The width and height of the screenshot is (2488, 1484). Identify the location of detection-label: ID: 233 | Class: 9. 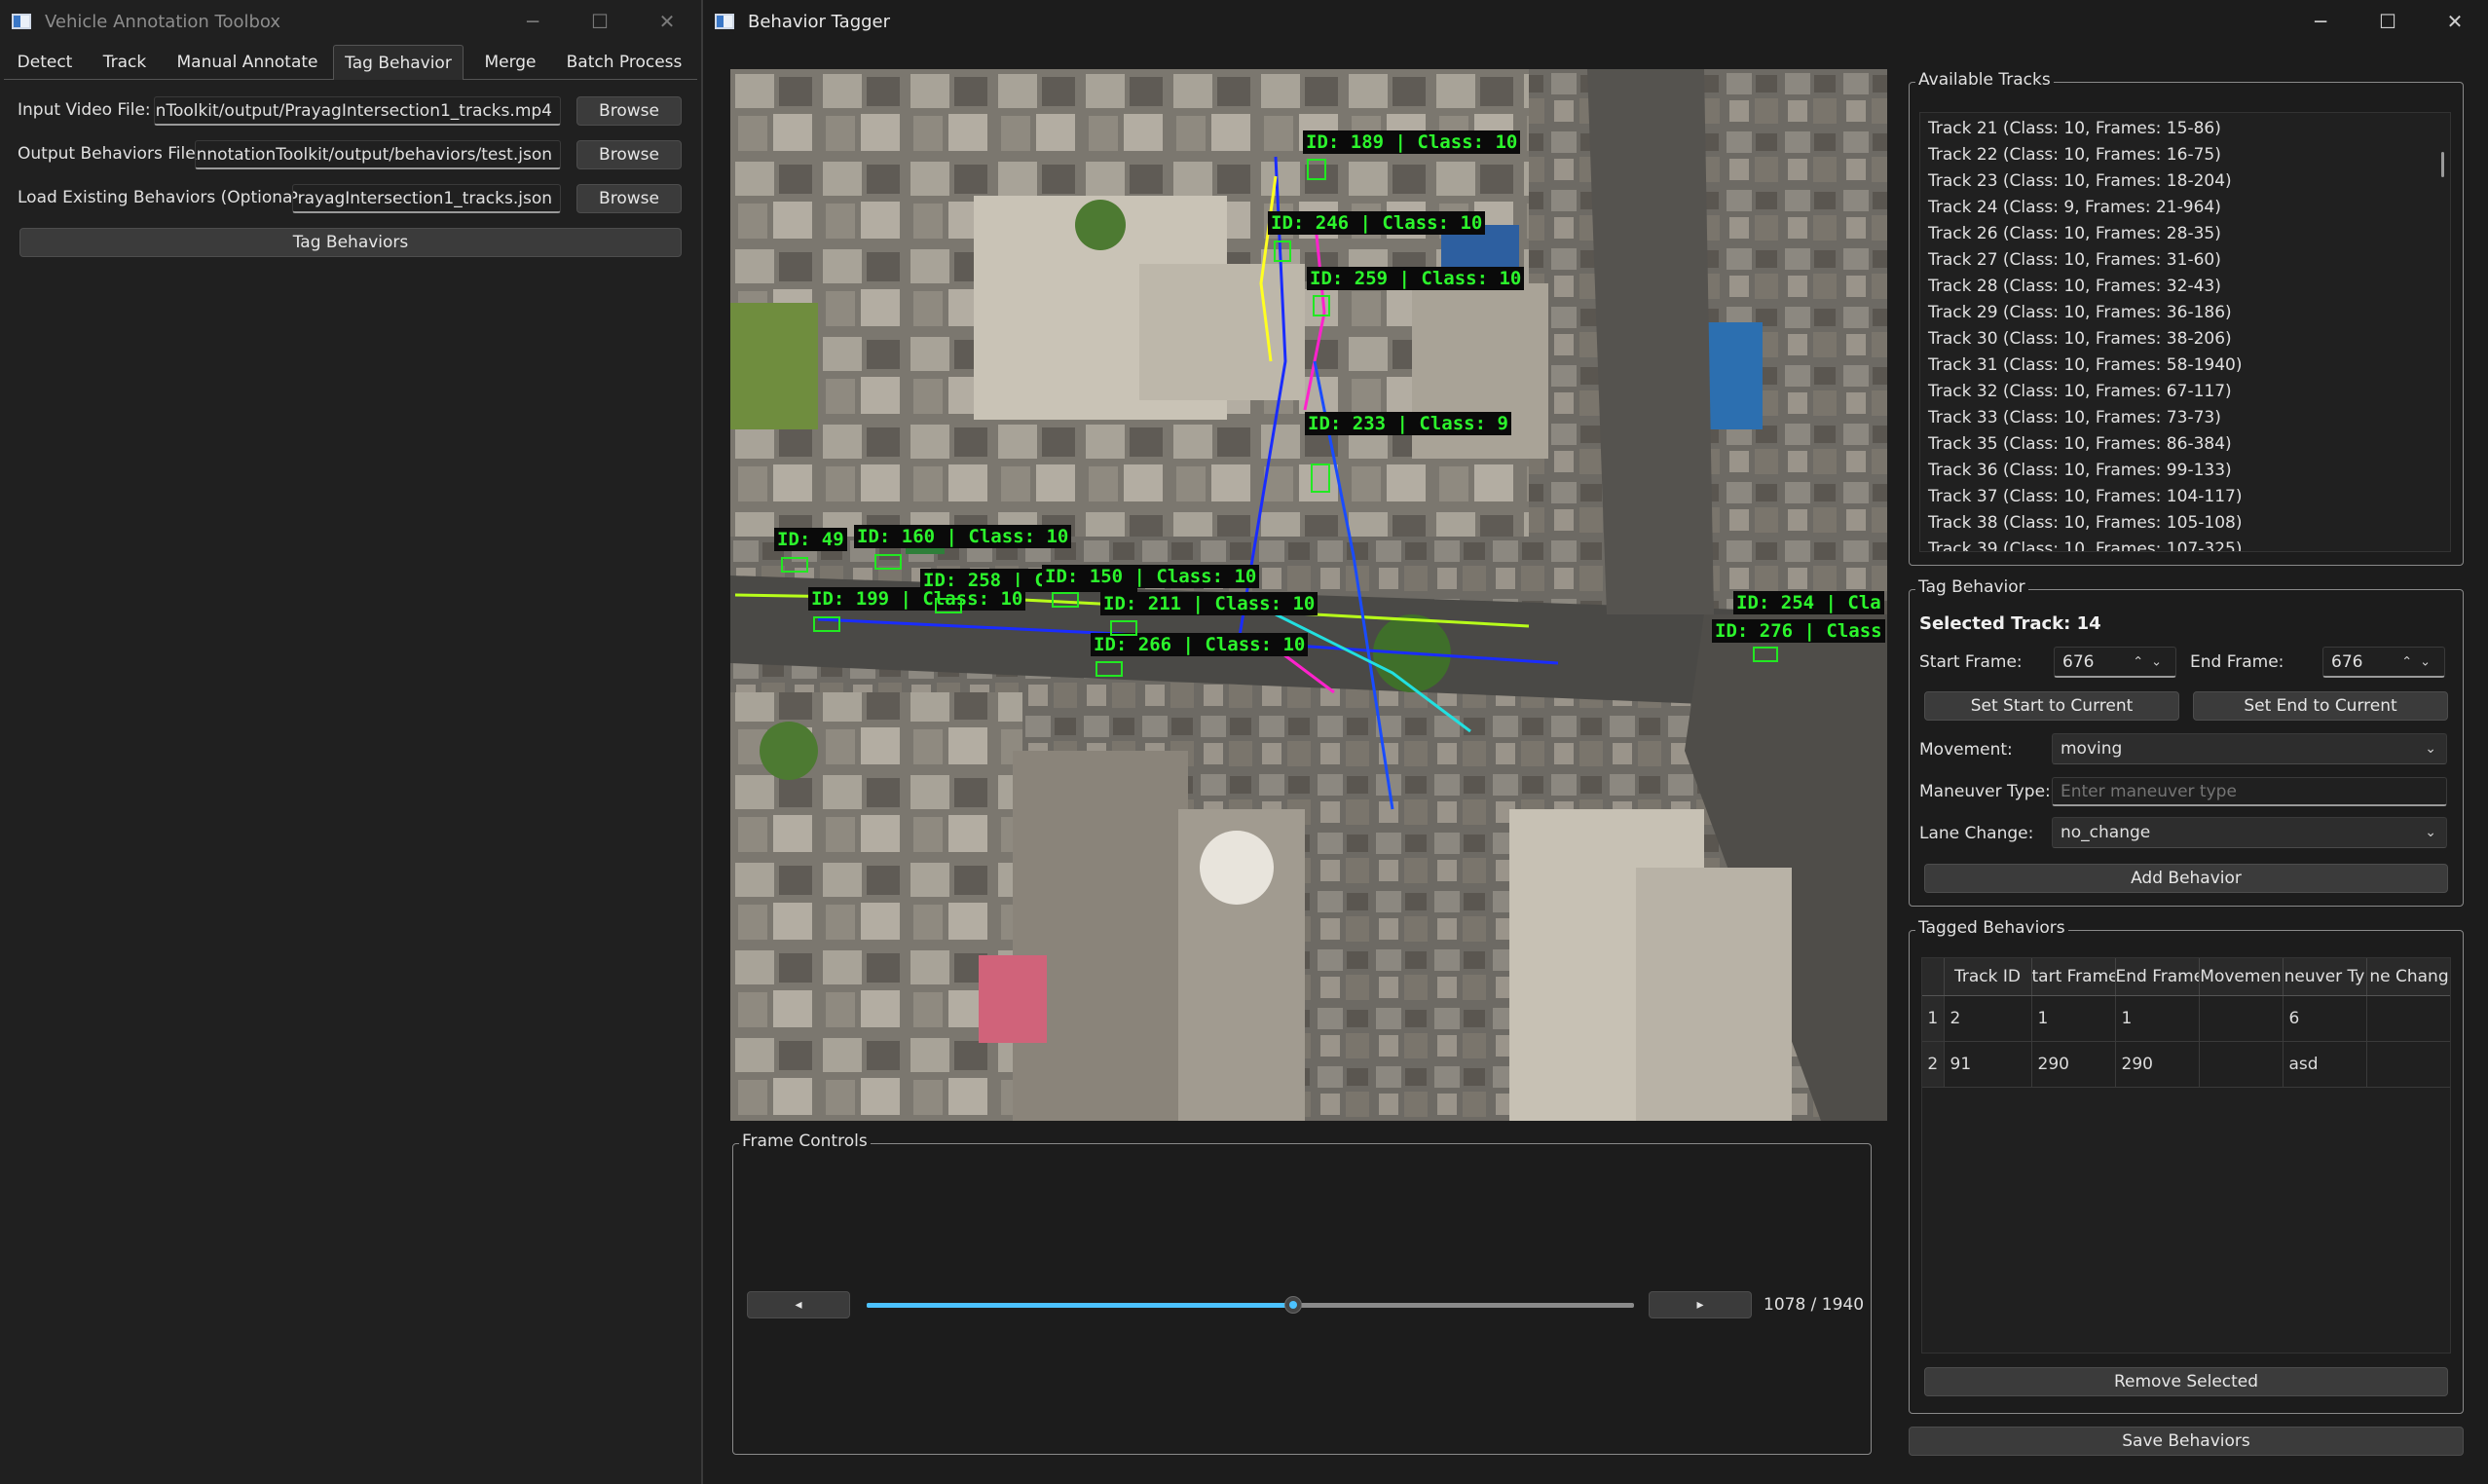
(1408, 423).